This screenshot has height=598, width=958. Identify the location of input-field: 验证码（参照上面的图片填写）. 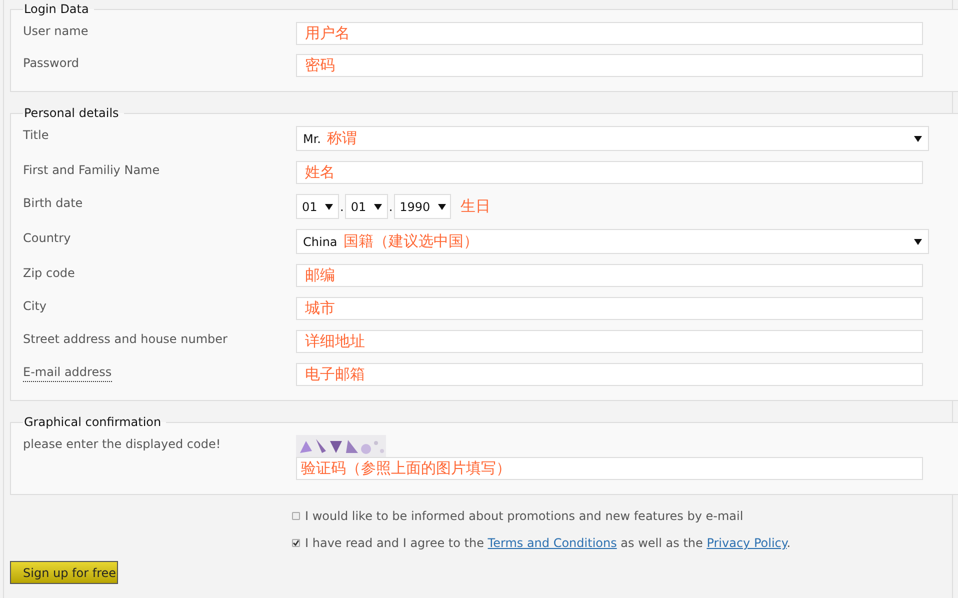
(609, 468).